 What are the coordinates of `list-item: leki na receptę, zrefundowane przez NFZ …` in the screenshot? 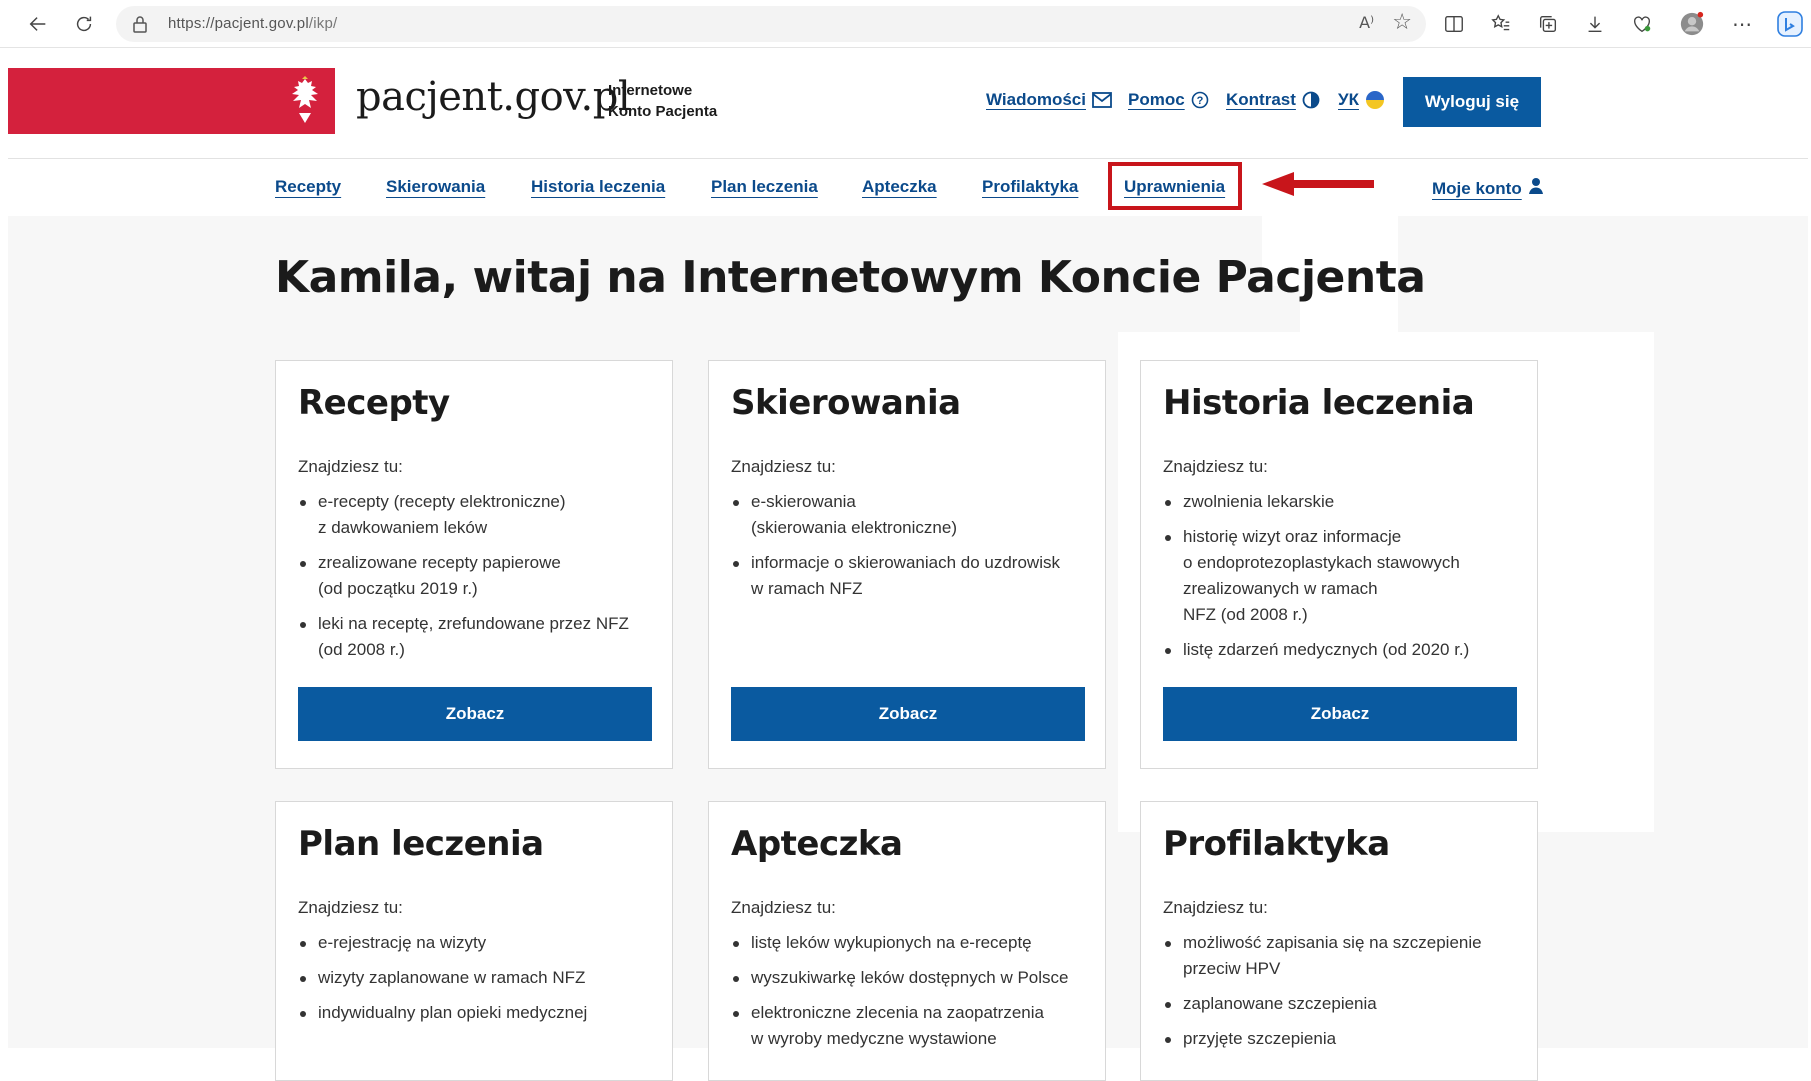 It's located at (478, 637).